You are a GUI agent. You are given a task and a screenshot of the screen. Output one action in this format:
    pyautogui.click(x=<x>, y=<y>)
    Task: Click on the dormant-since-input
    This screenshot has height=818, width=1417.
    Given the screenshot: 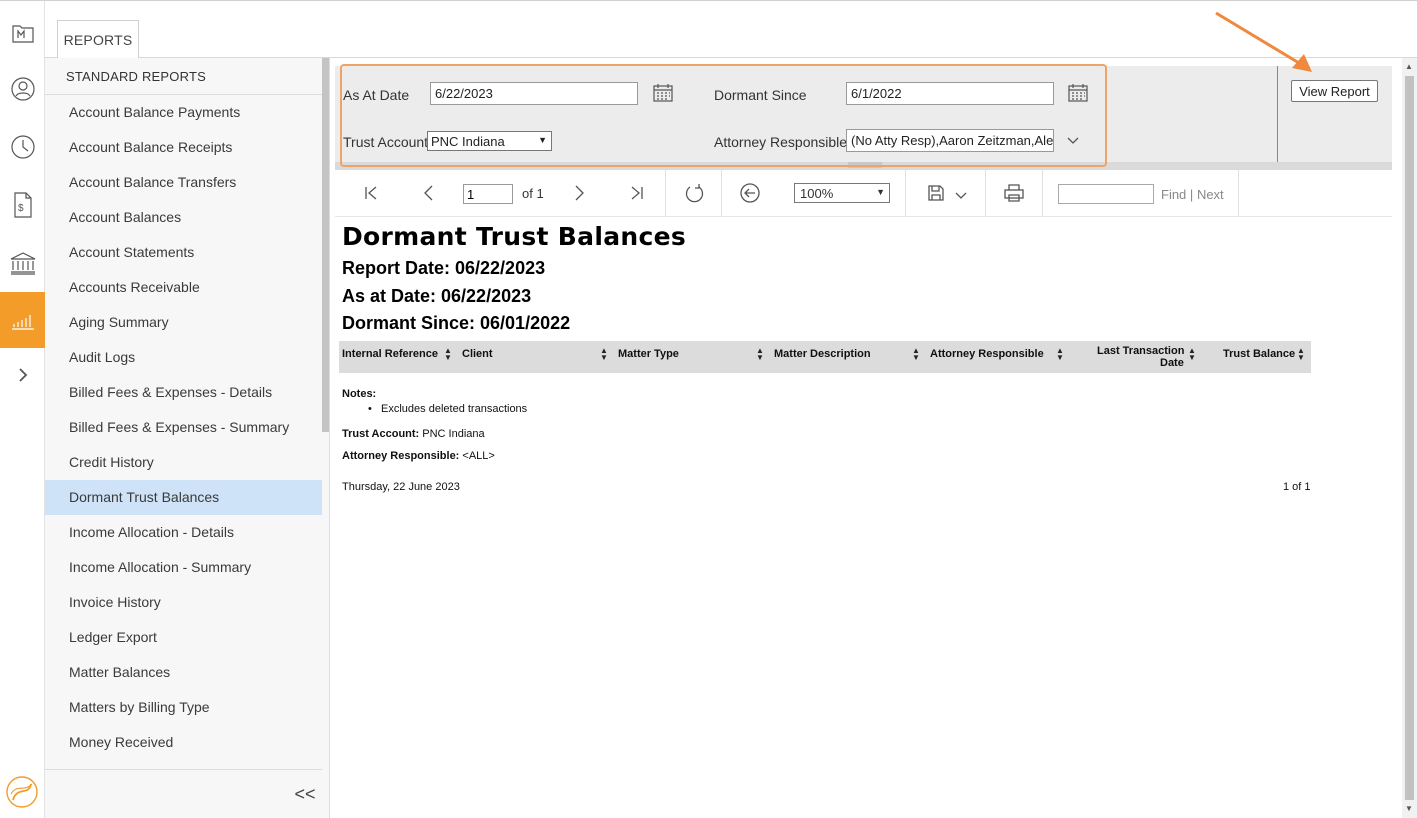 What is the action you would take?
    pyautogui.click(x=950, y=93)
    